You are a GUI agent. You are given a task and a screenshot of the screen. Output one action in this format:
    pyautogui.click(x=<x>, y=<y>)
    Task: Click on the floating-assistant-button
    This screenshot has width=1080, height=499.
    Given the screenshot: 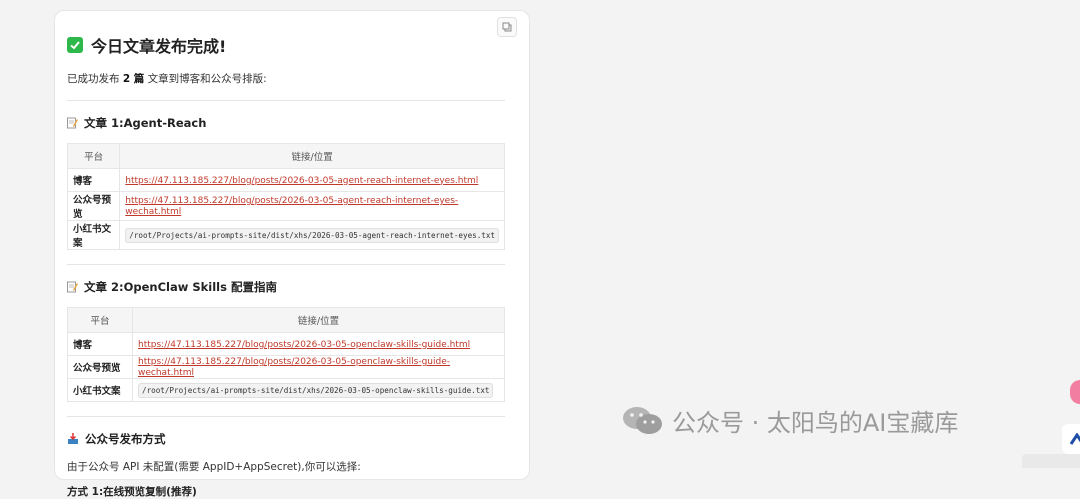 What is the action you would take?
    pyautogui.click(x=1075, y=392)
    